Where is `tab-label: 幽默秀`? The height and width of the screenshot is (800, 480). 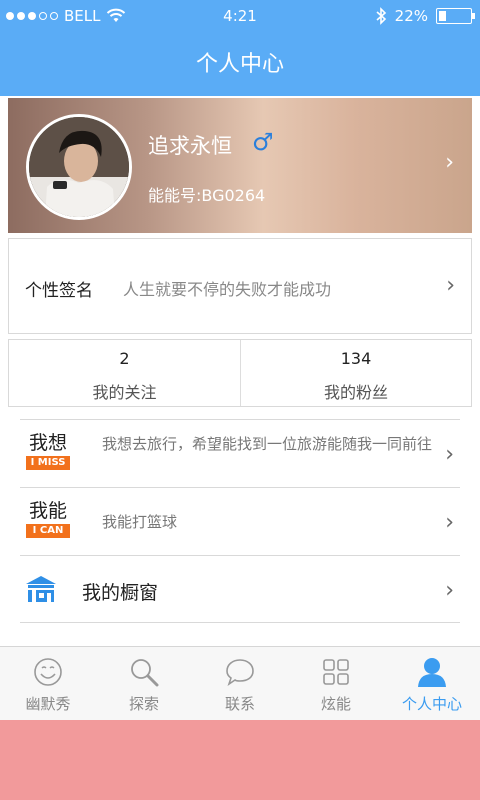
tab-label: 幽默秀 is located at coordinates (48, 704).